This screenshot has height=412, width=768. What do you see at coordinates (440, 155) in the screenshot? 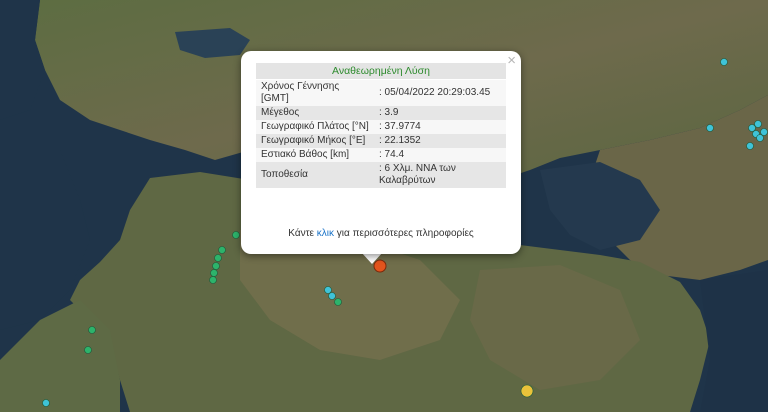
I see `row-value: : 74.4` at bounding box center [440, 155].